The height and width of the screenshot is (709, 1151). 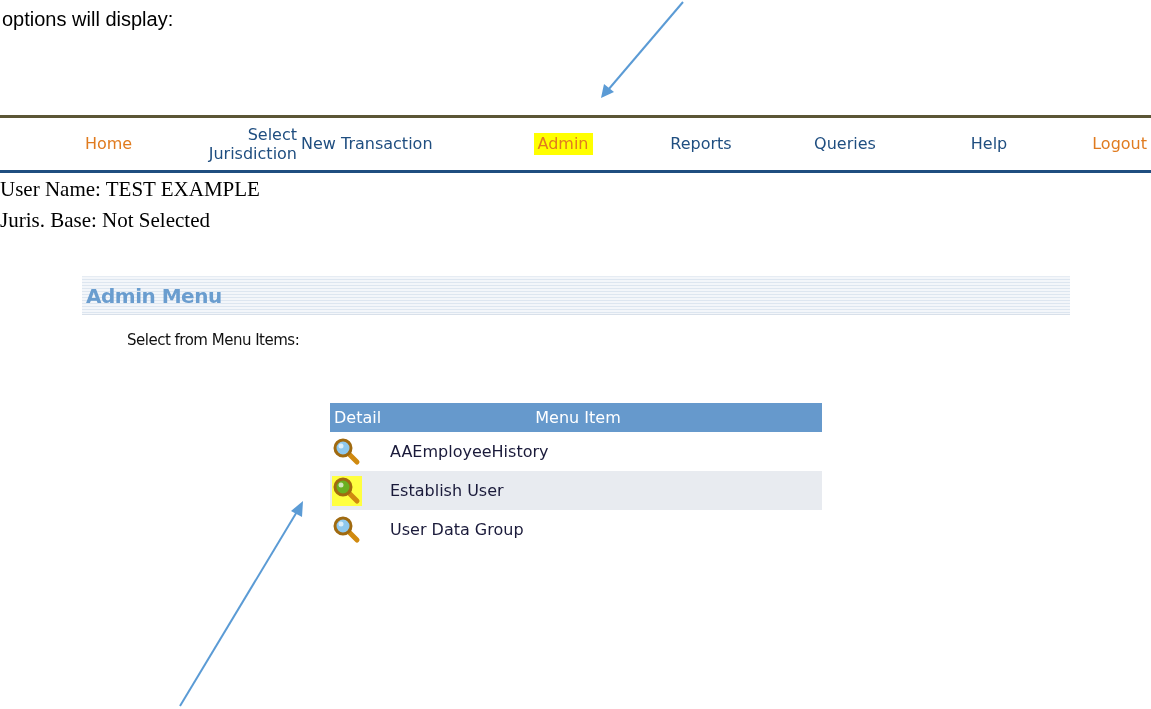 I want to click on table-row: User Data Group, so click(x=576, y=529).